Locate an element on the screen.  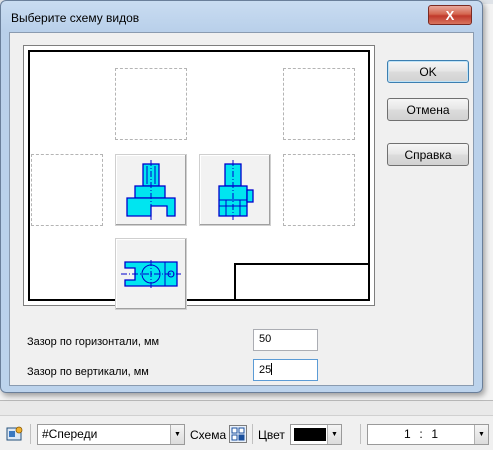
text-caret is located at coordinates (272, 369).